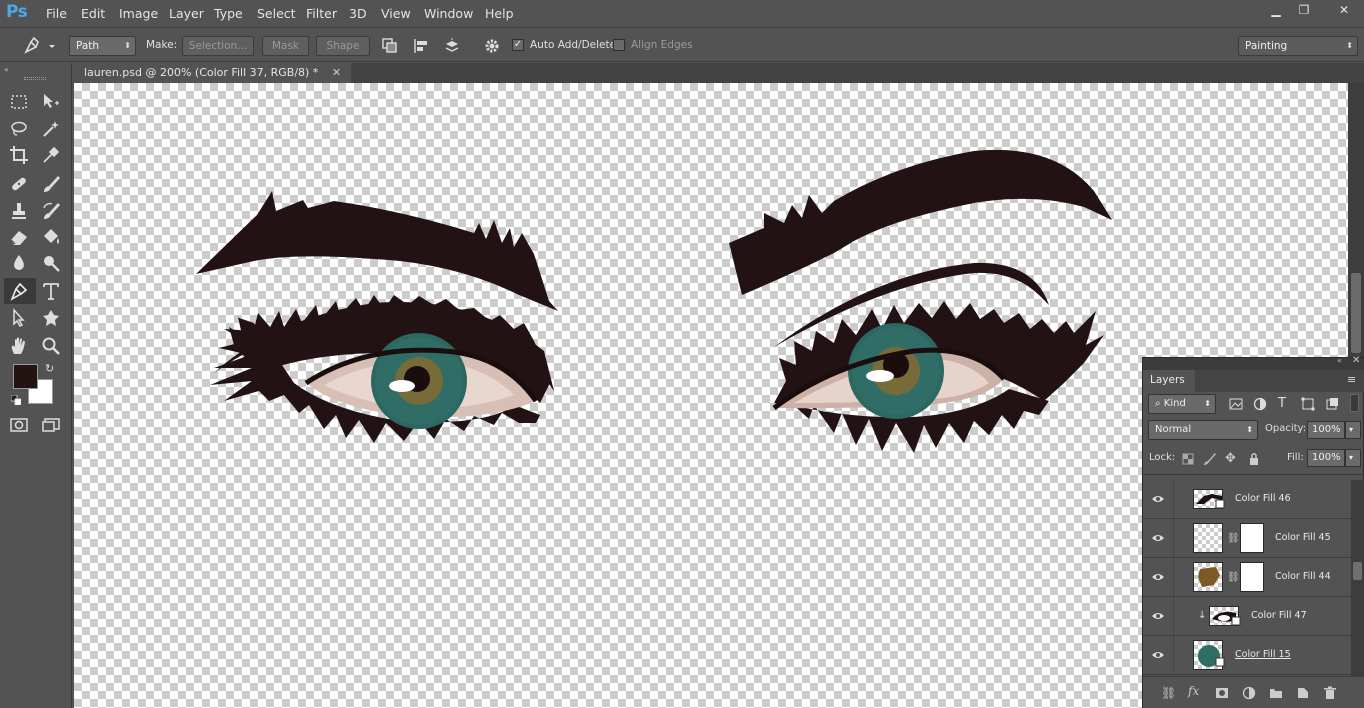  I want to click on layer-row: Color Fill 15, so click(1247, 655).